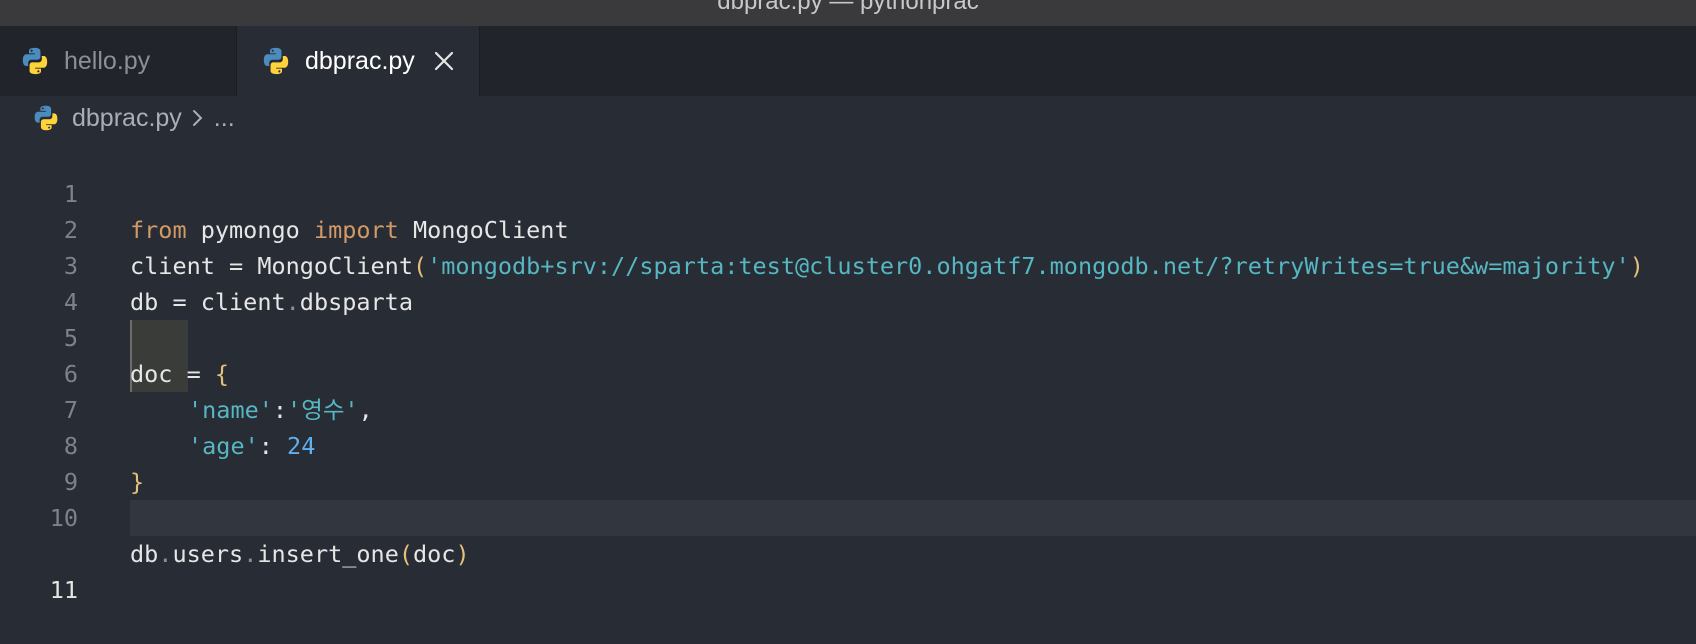  Describe the element at coordinates (127, 118) in the screenshot. I see `breadcrumb-file: dbprac.py` at that location.